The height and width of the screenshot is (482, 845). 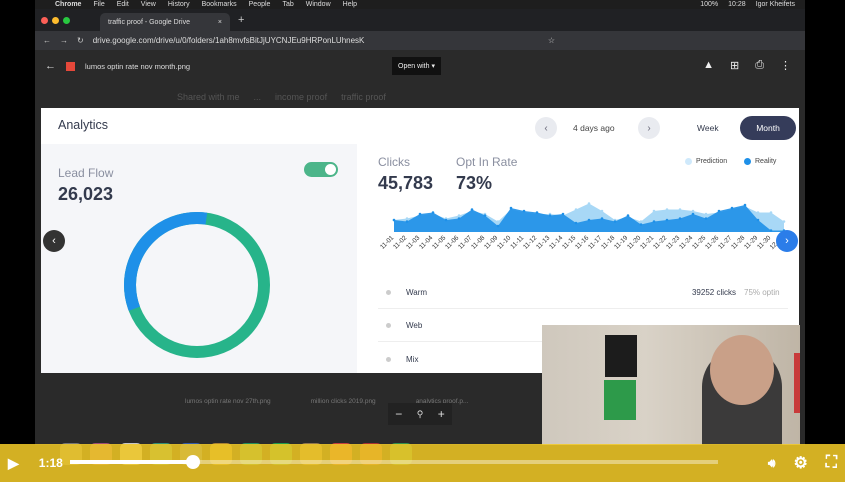 I want to click on more-icon: ⋮, so click(x=785, y=65).